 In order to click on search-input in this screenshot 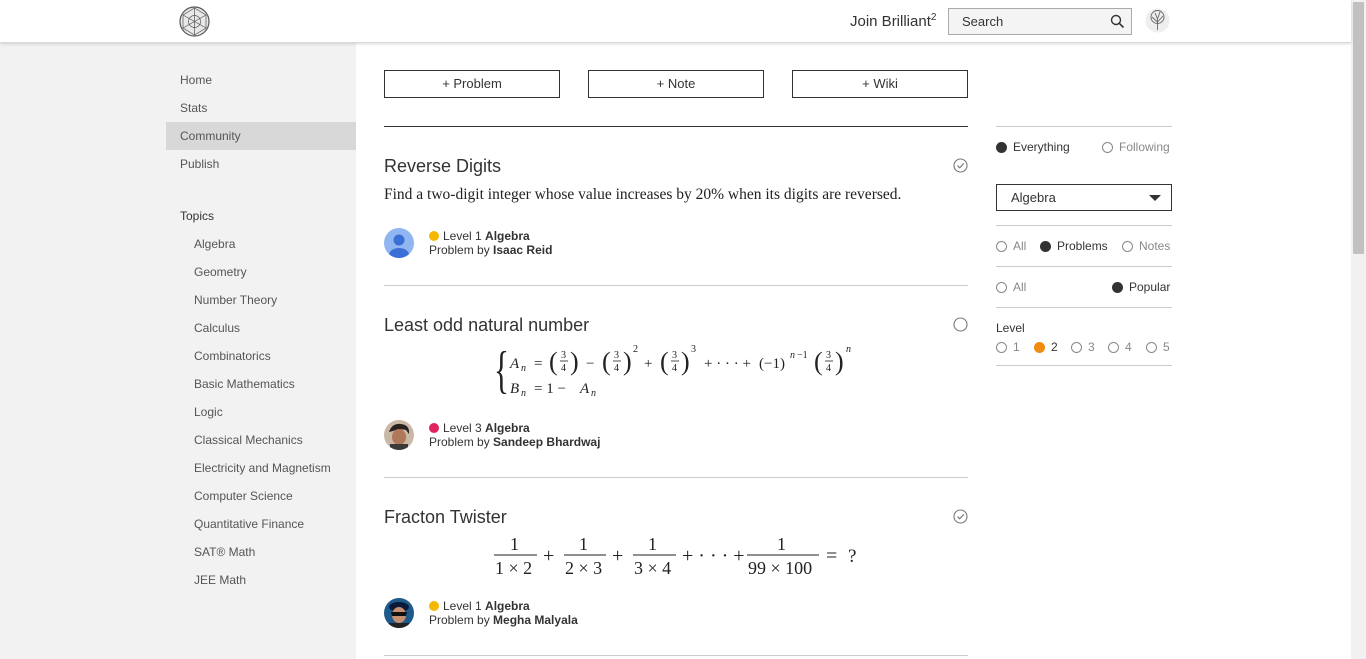, I will do `click(1024, 21)`.